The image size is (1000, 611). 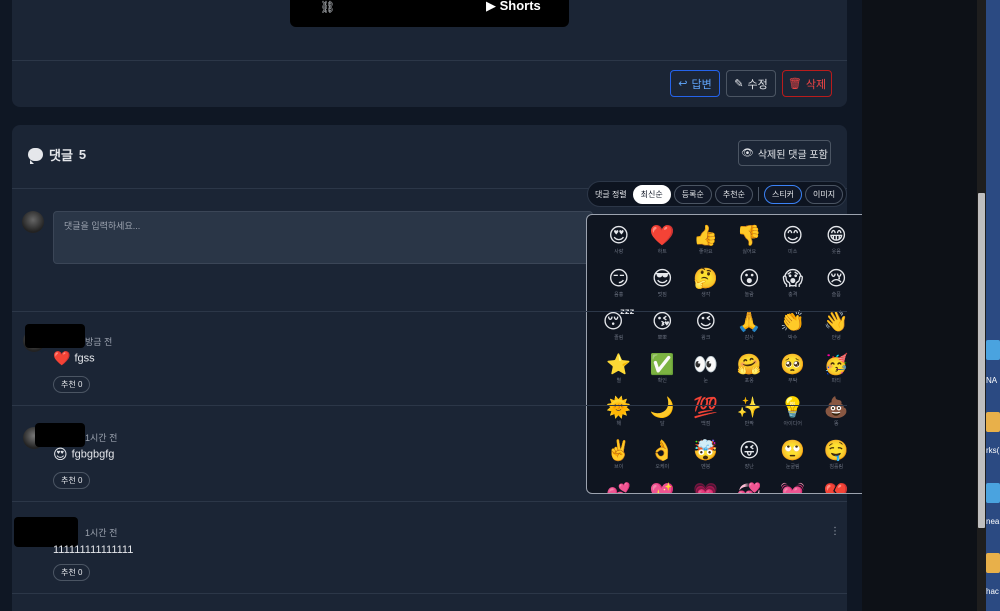 I want to click on delete-button: 🗑 삭제, so click(x=807, y=83).